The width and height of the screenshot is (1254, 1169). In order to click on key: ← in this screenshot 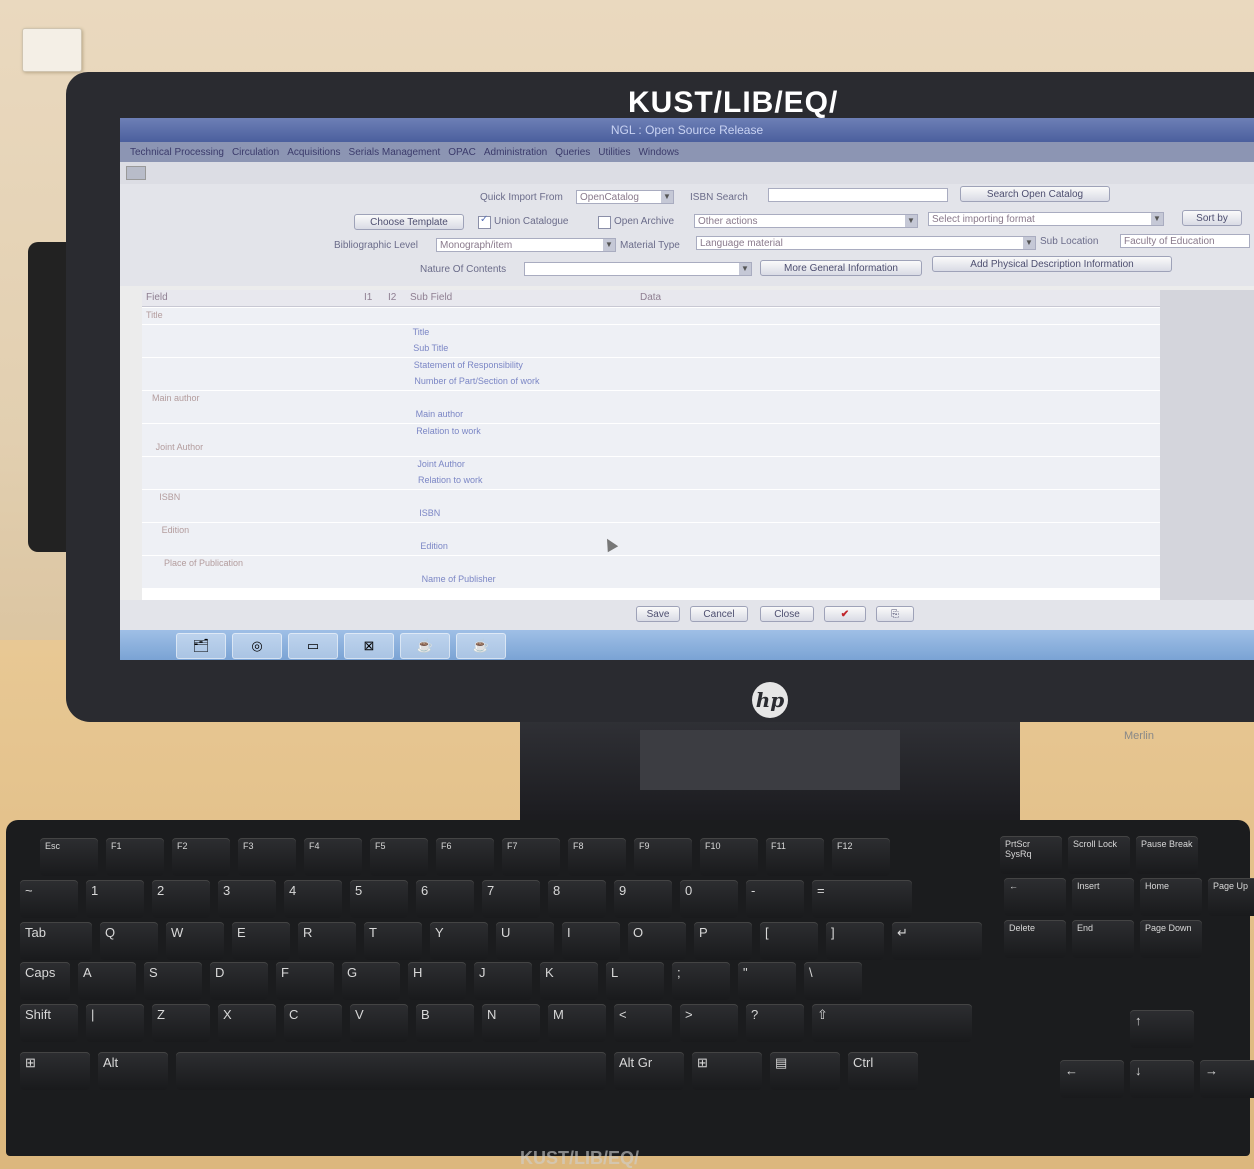, I will do `click(1035, 897)`.